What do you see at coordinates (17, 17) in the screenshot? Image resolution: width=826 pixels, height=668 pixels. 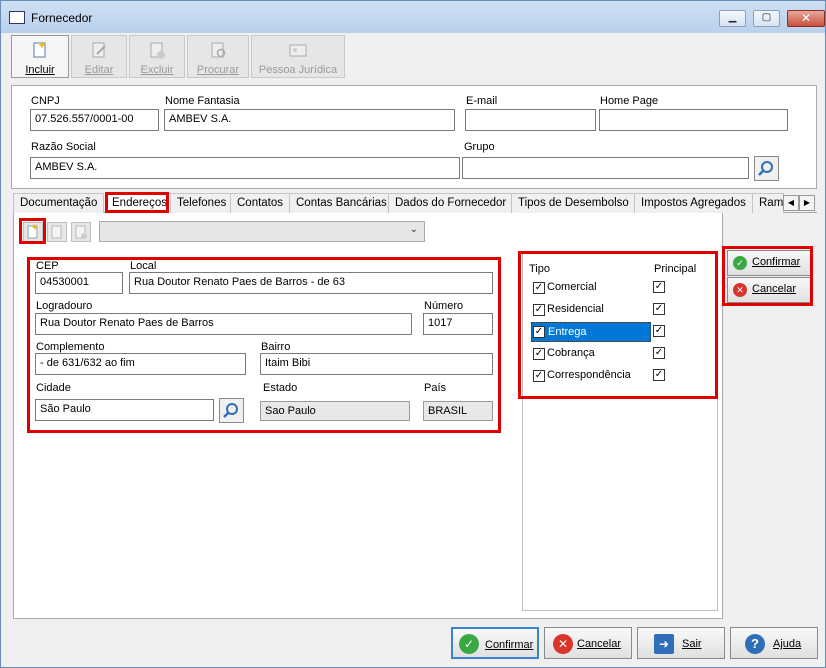 I see `app-icon` at bounding box center [17, 17].